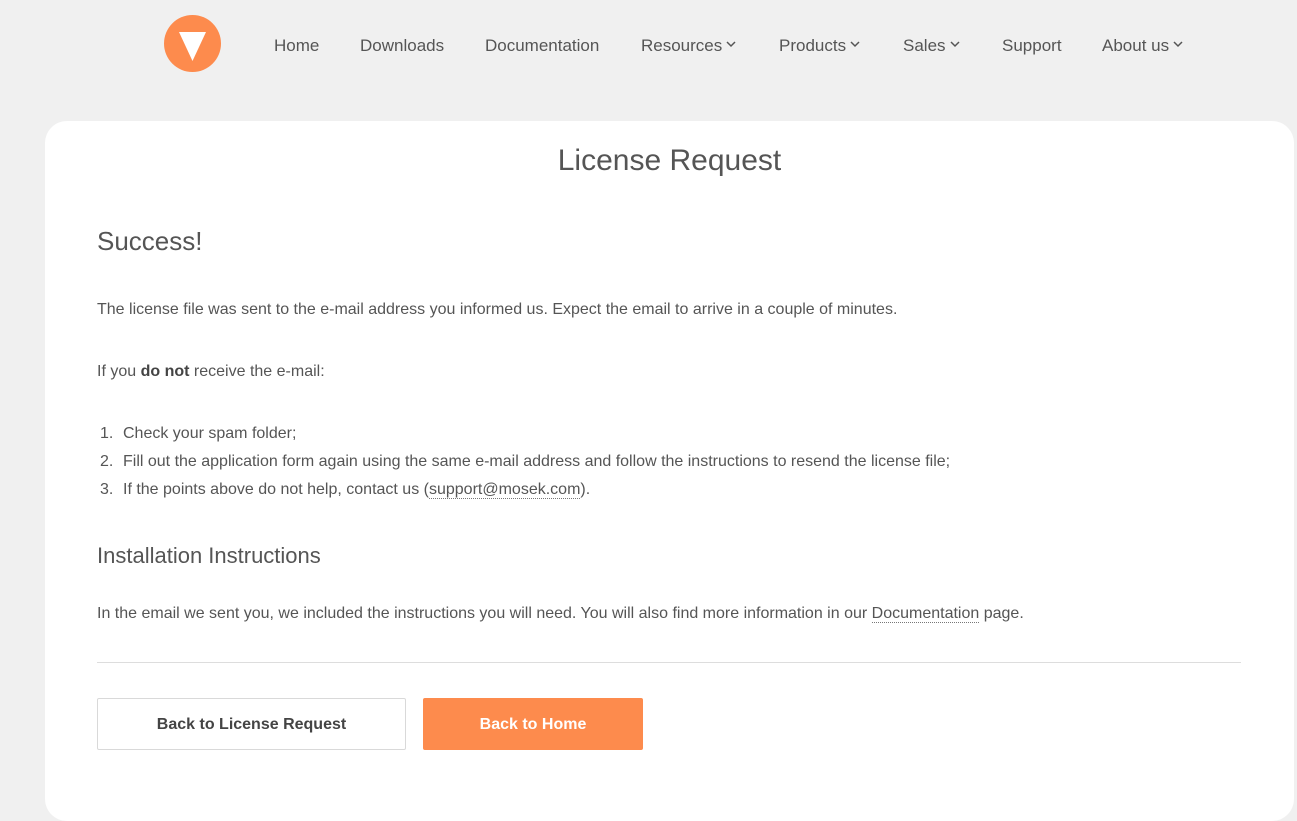  I want to click on nav-products: Products, so click(819, 46).